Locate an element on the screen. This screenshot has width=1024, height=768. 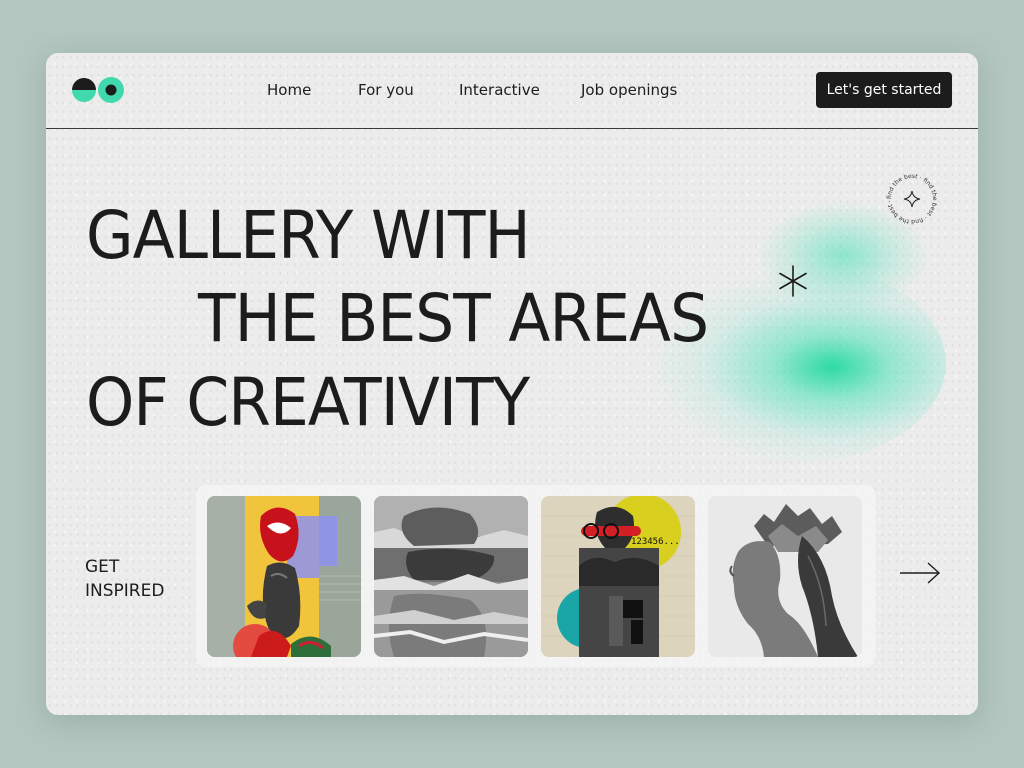
hero-title-line-3: OF CREATIVITY is located at coordinates (308, 402).